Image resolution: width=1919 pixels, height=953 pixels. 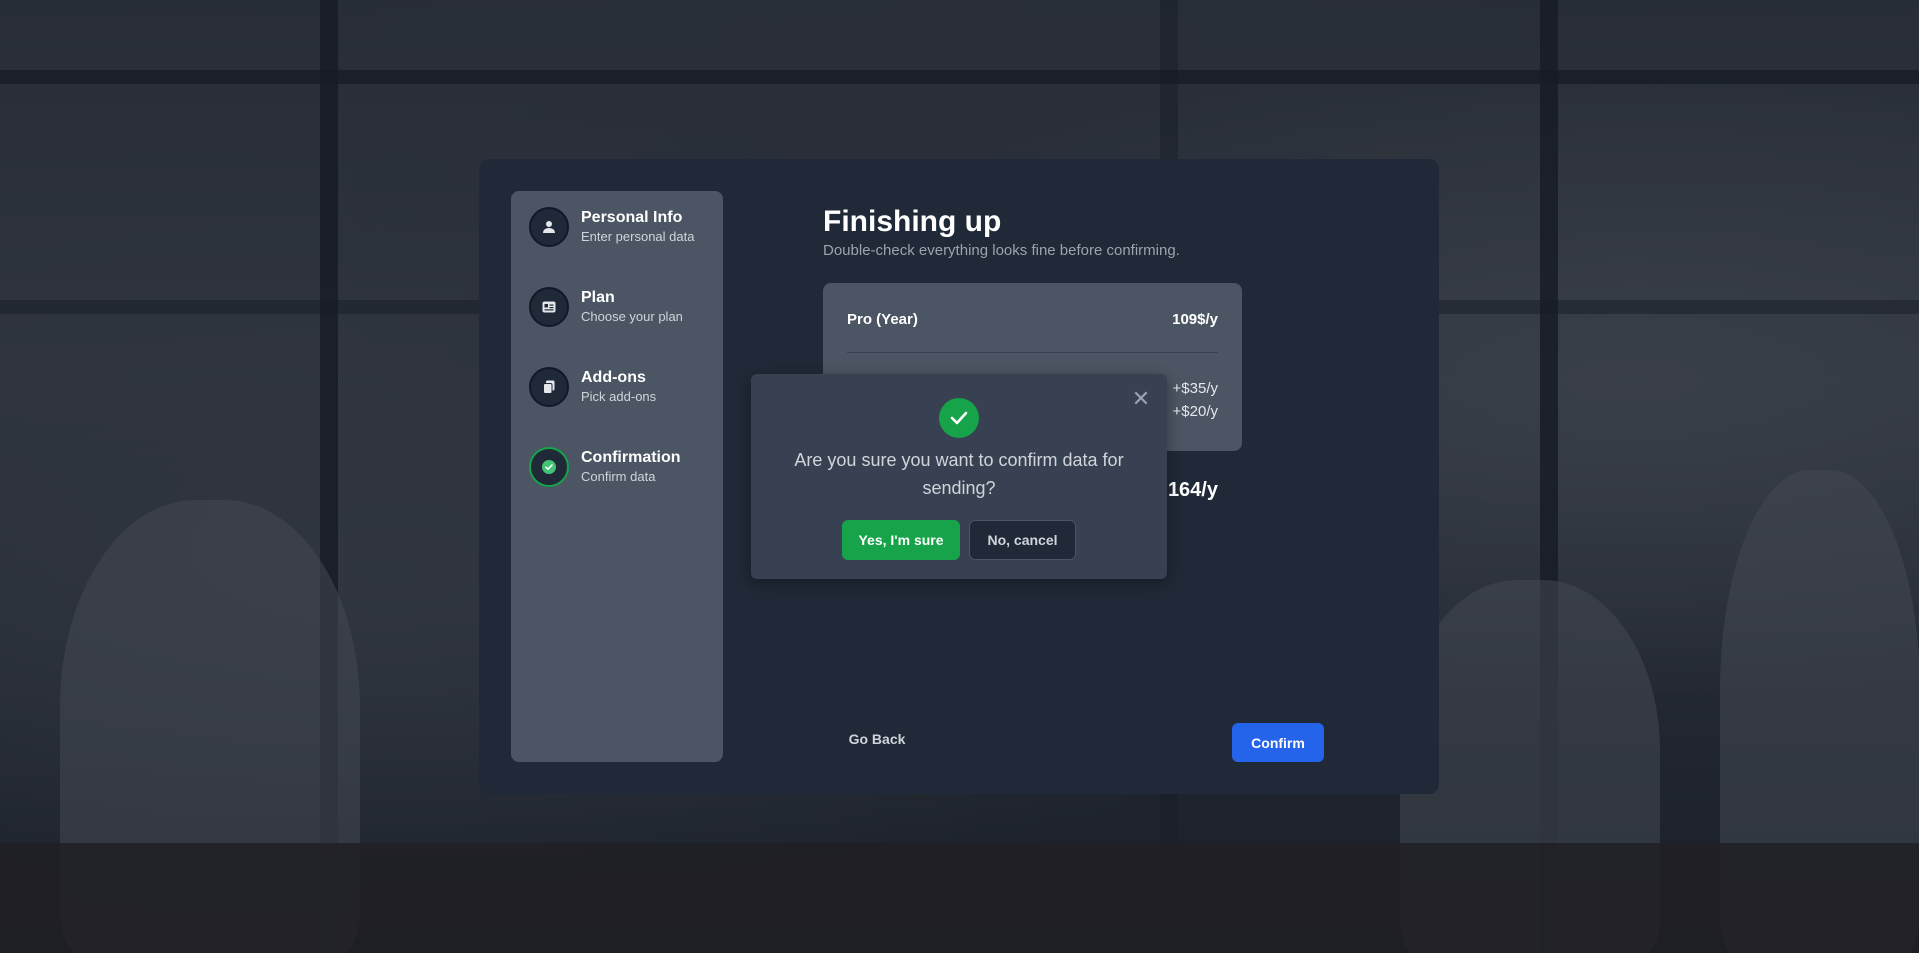 I want to click on plan-name: Pro (Year), so click(x=882, y=319).